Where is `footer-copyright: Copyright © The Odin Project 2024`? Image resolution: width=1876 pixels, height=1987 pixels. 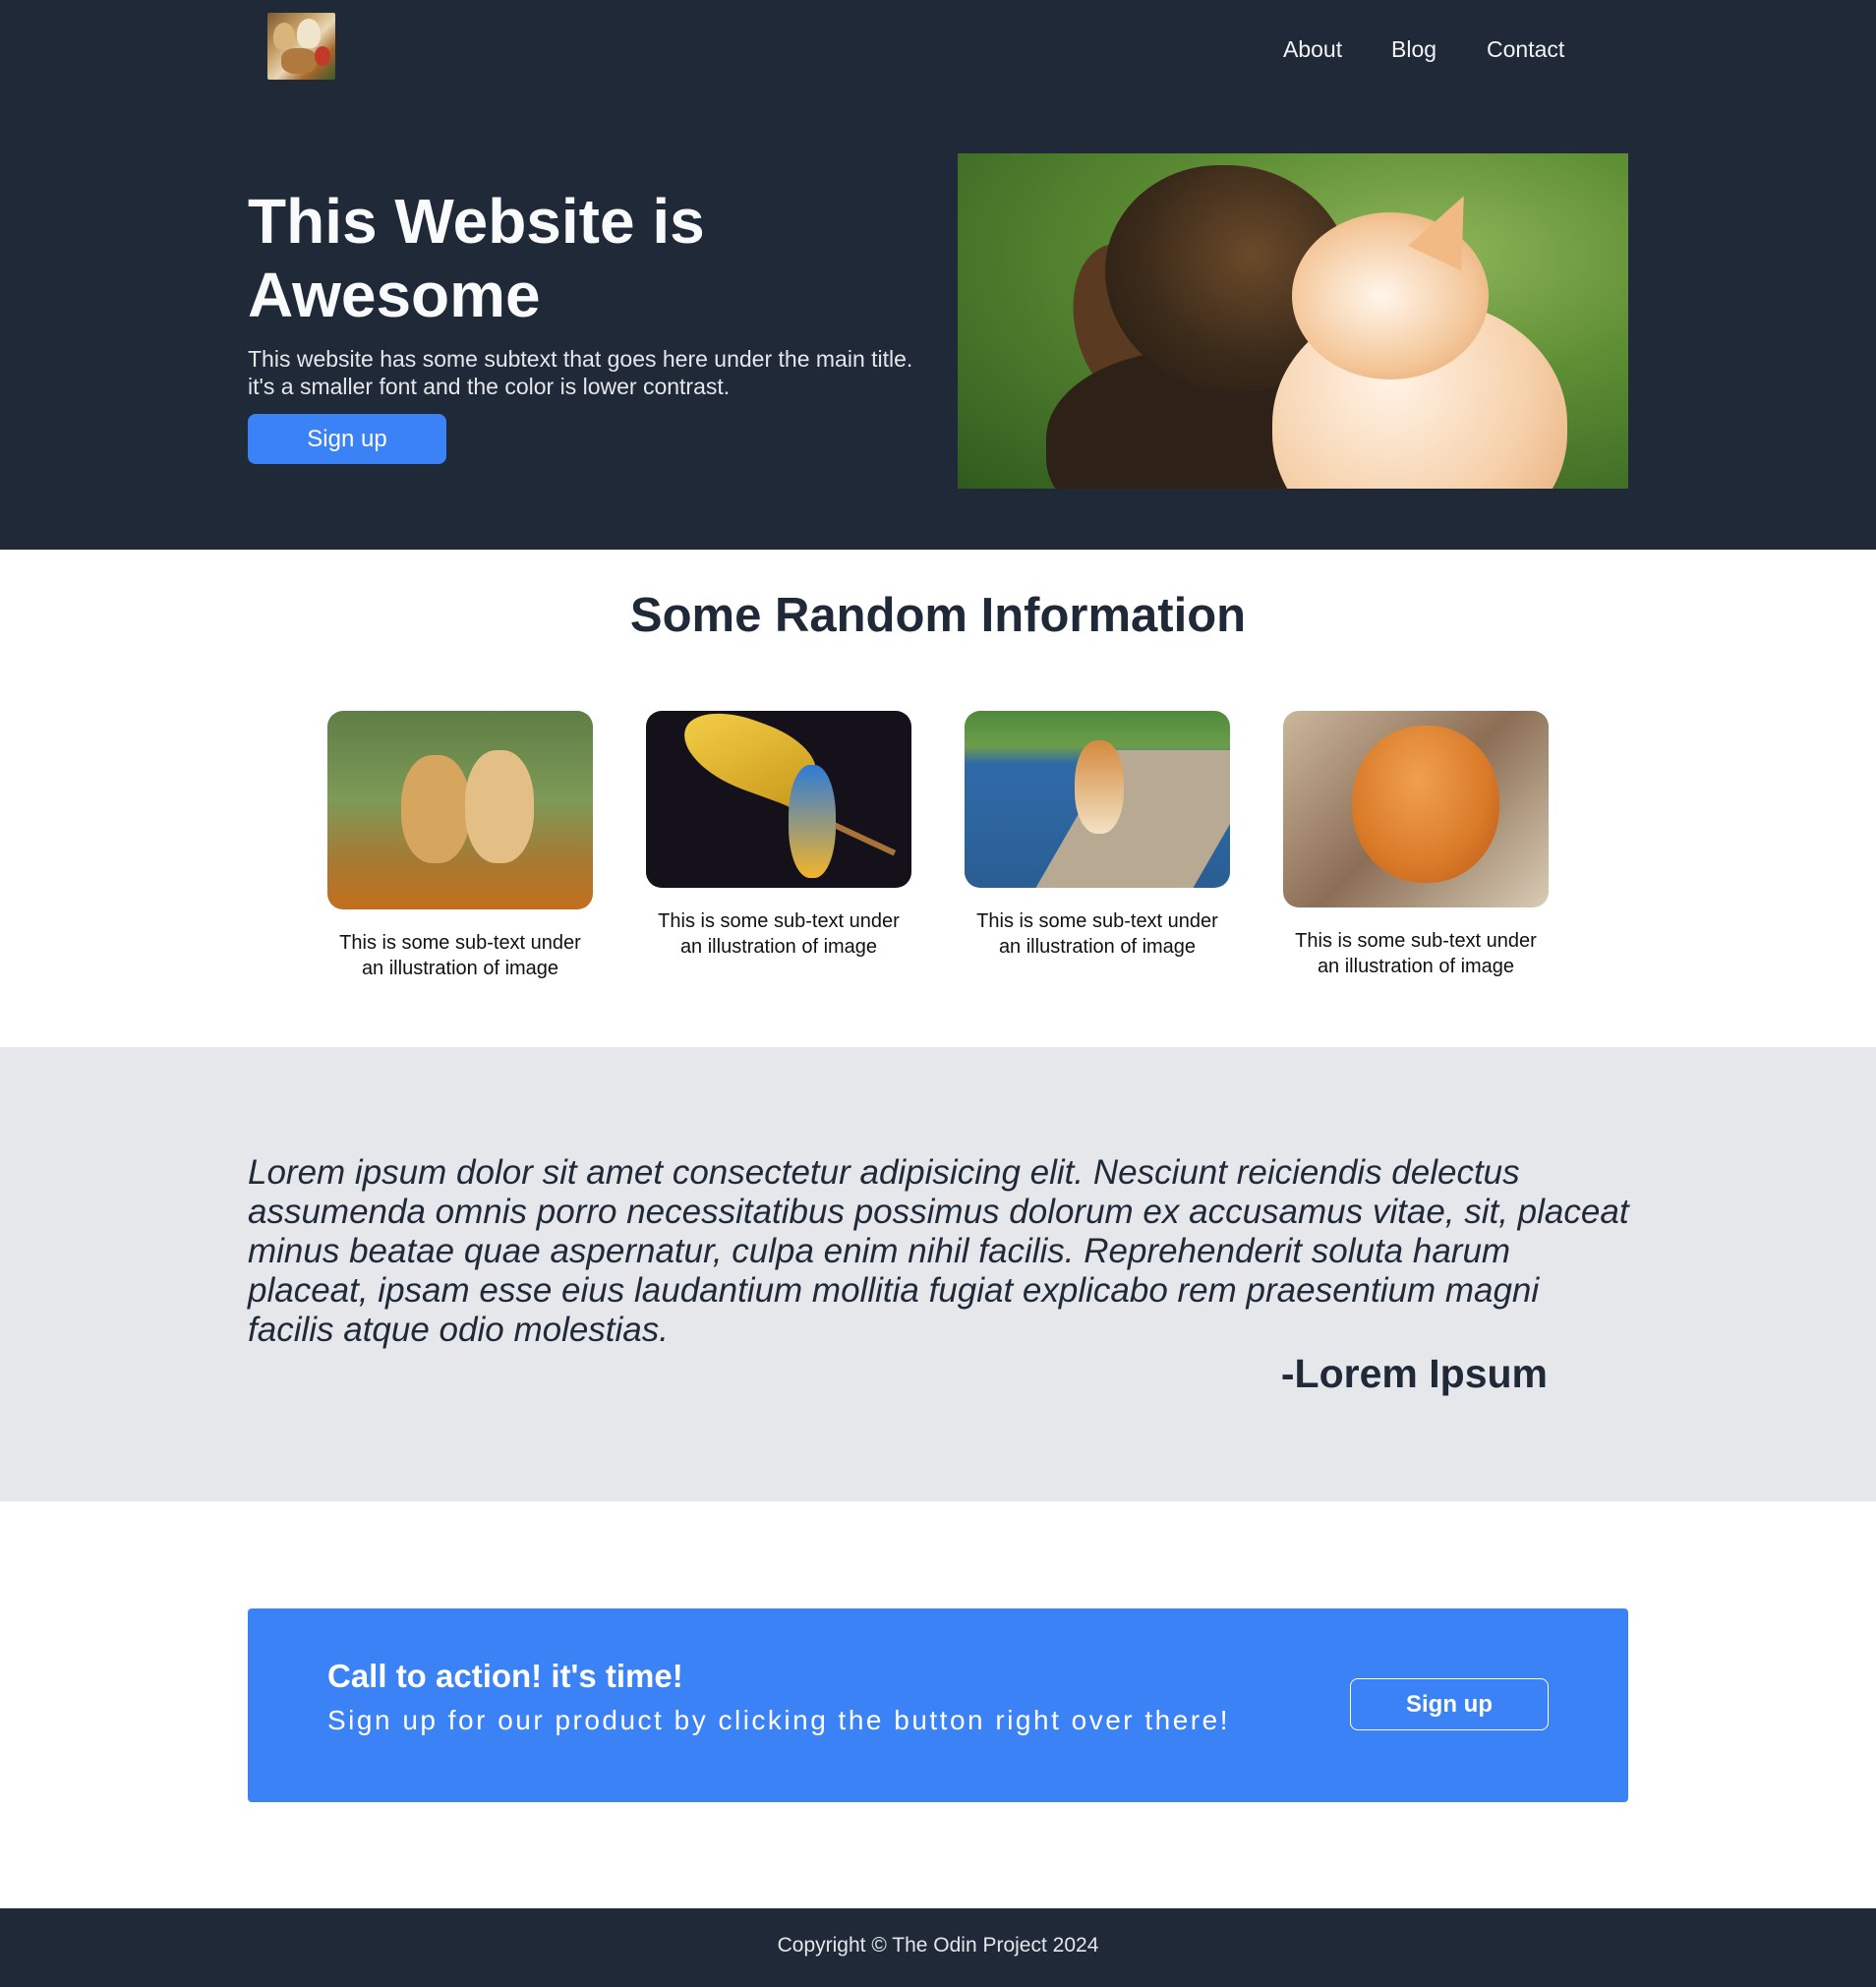
footer-copyright: Copyright © The Odin Project 2024 is located at coordinates (938, 1945).